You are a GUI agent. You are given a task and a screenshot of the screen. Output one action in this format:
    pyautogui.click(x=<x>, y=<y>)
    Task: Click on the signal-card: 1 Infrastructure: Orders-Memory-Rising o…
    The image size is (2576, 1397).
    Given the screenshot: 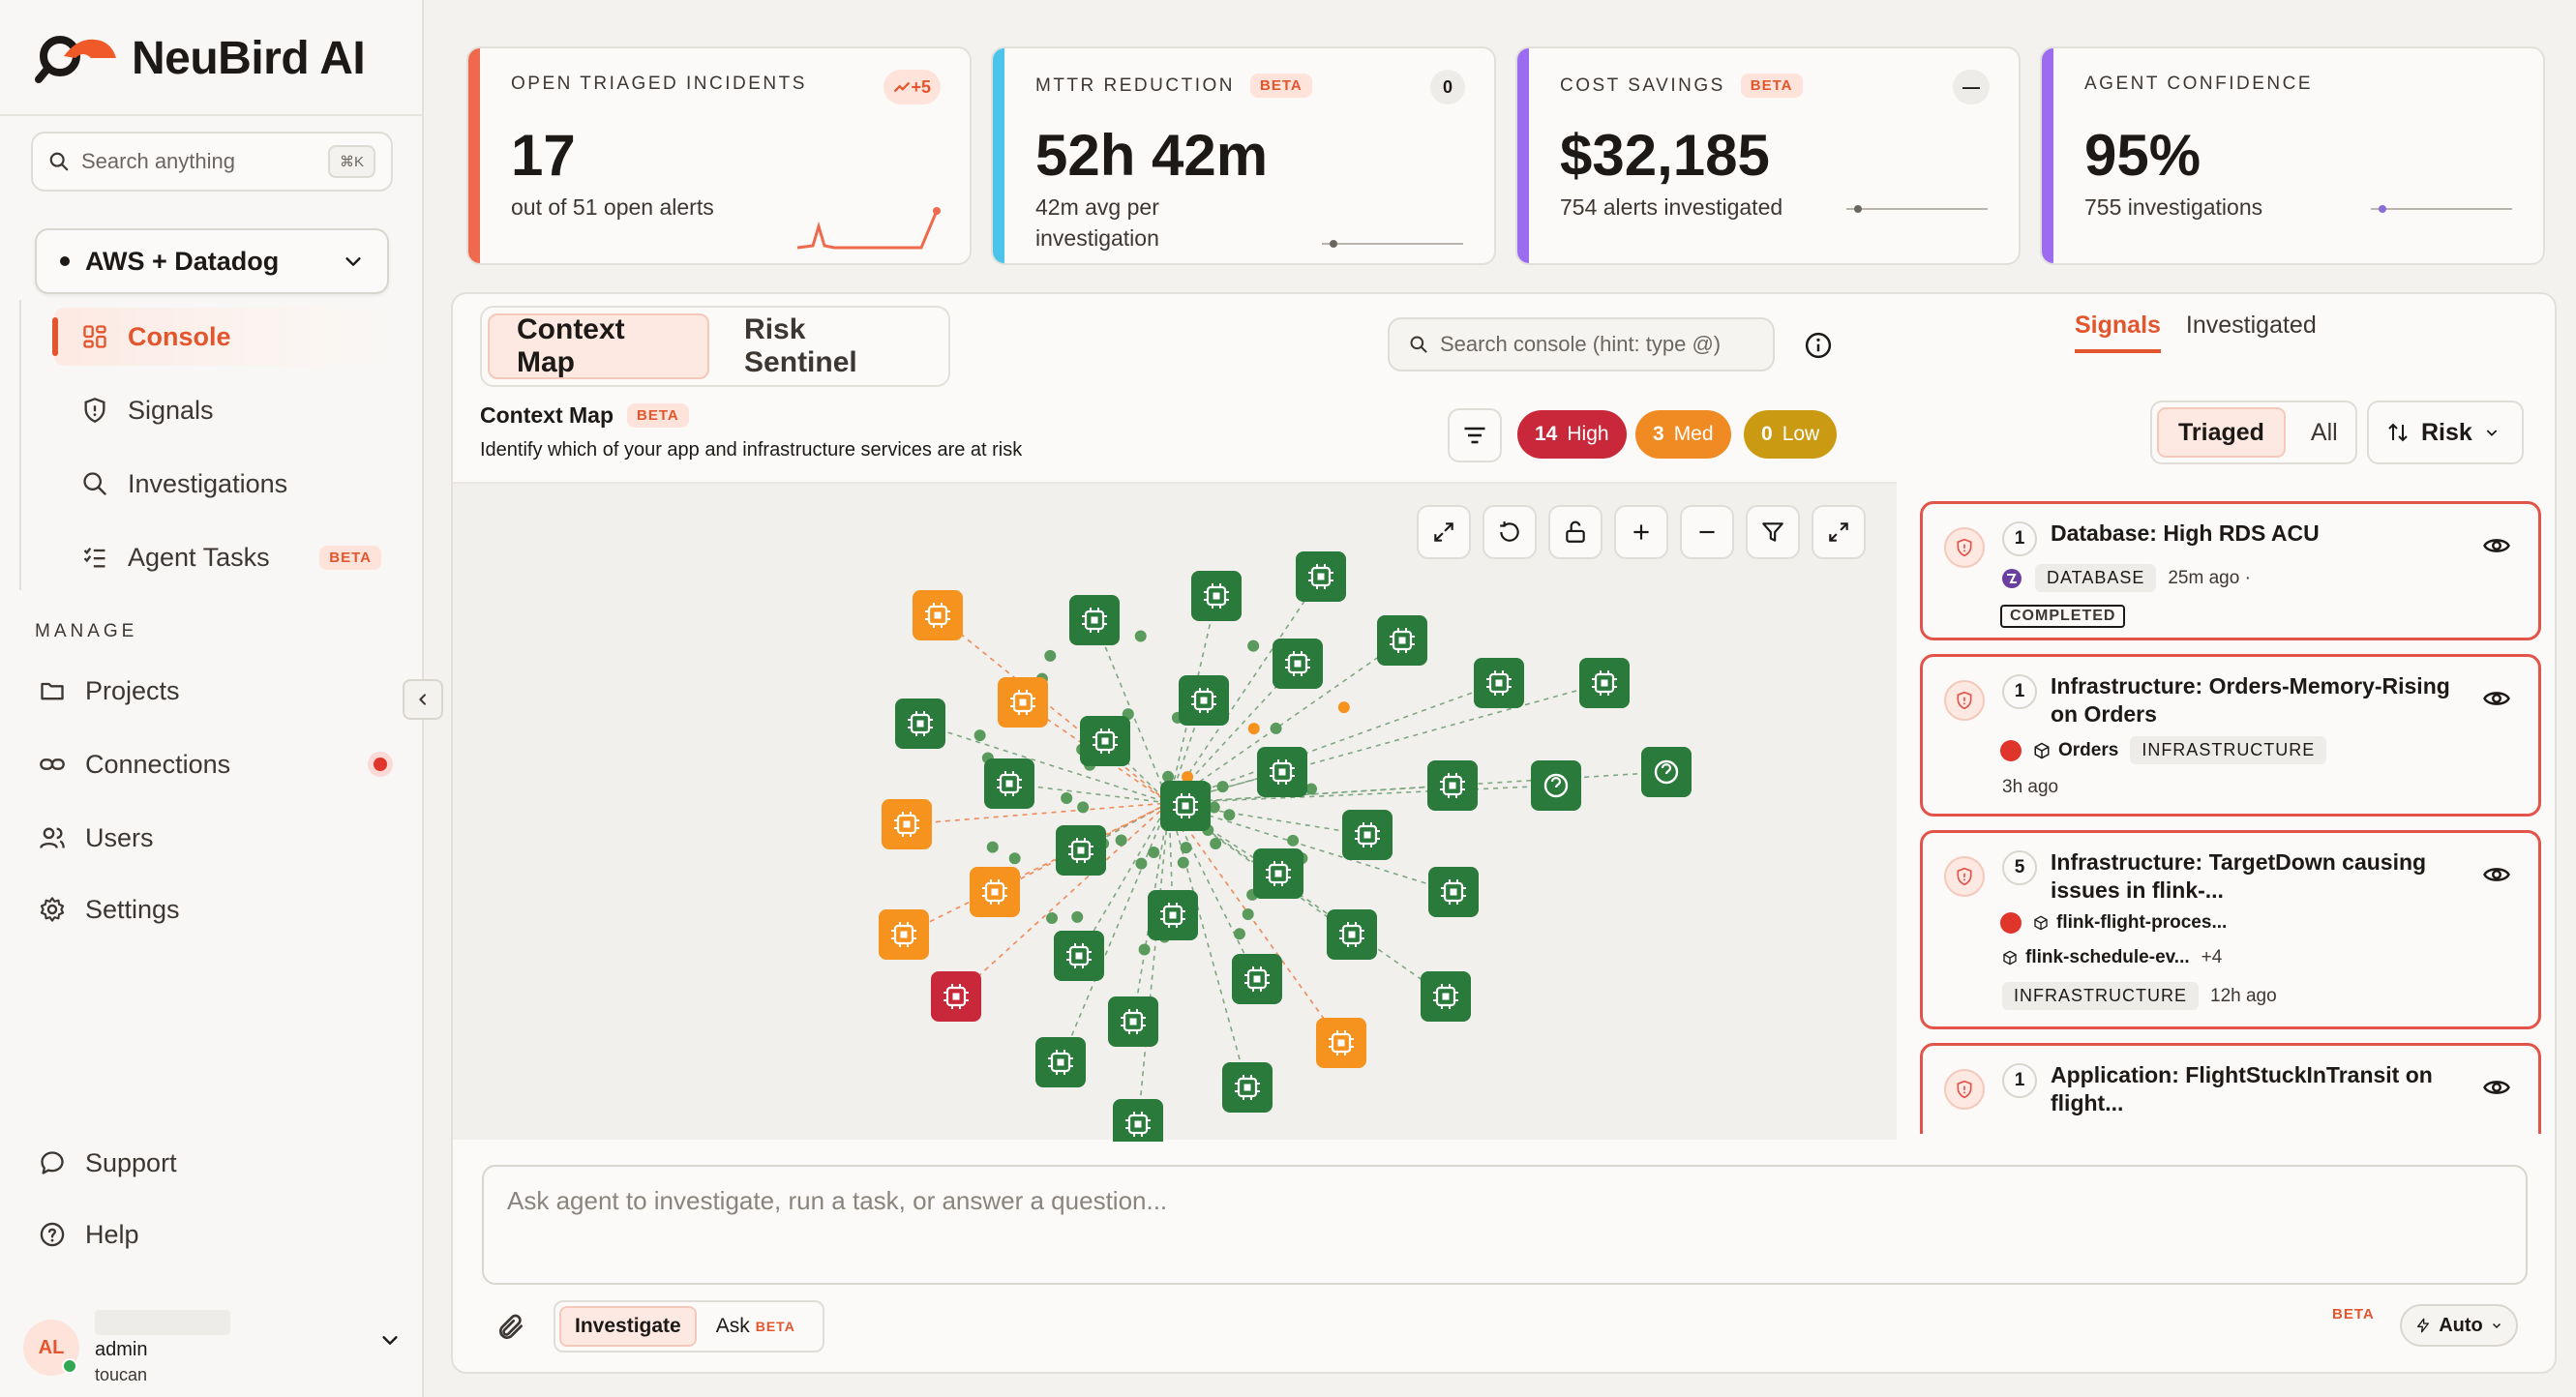 What is the action you would take?
    pyautogui.click(x=2230, y=735)
    